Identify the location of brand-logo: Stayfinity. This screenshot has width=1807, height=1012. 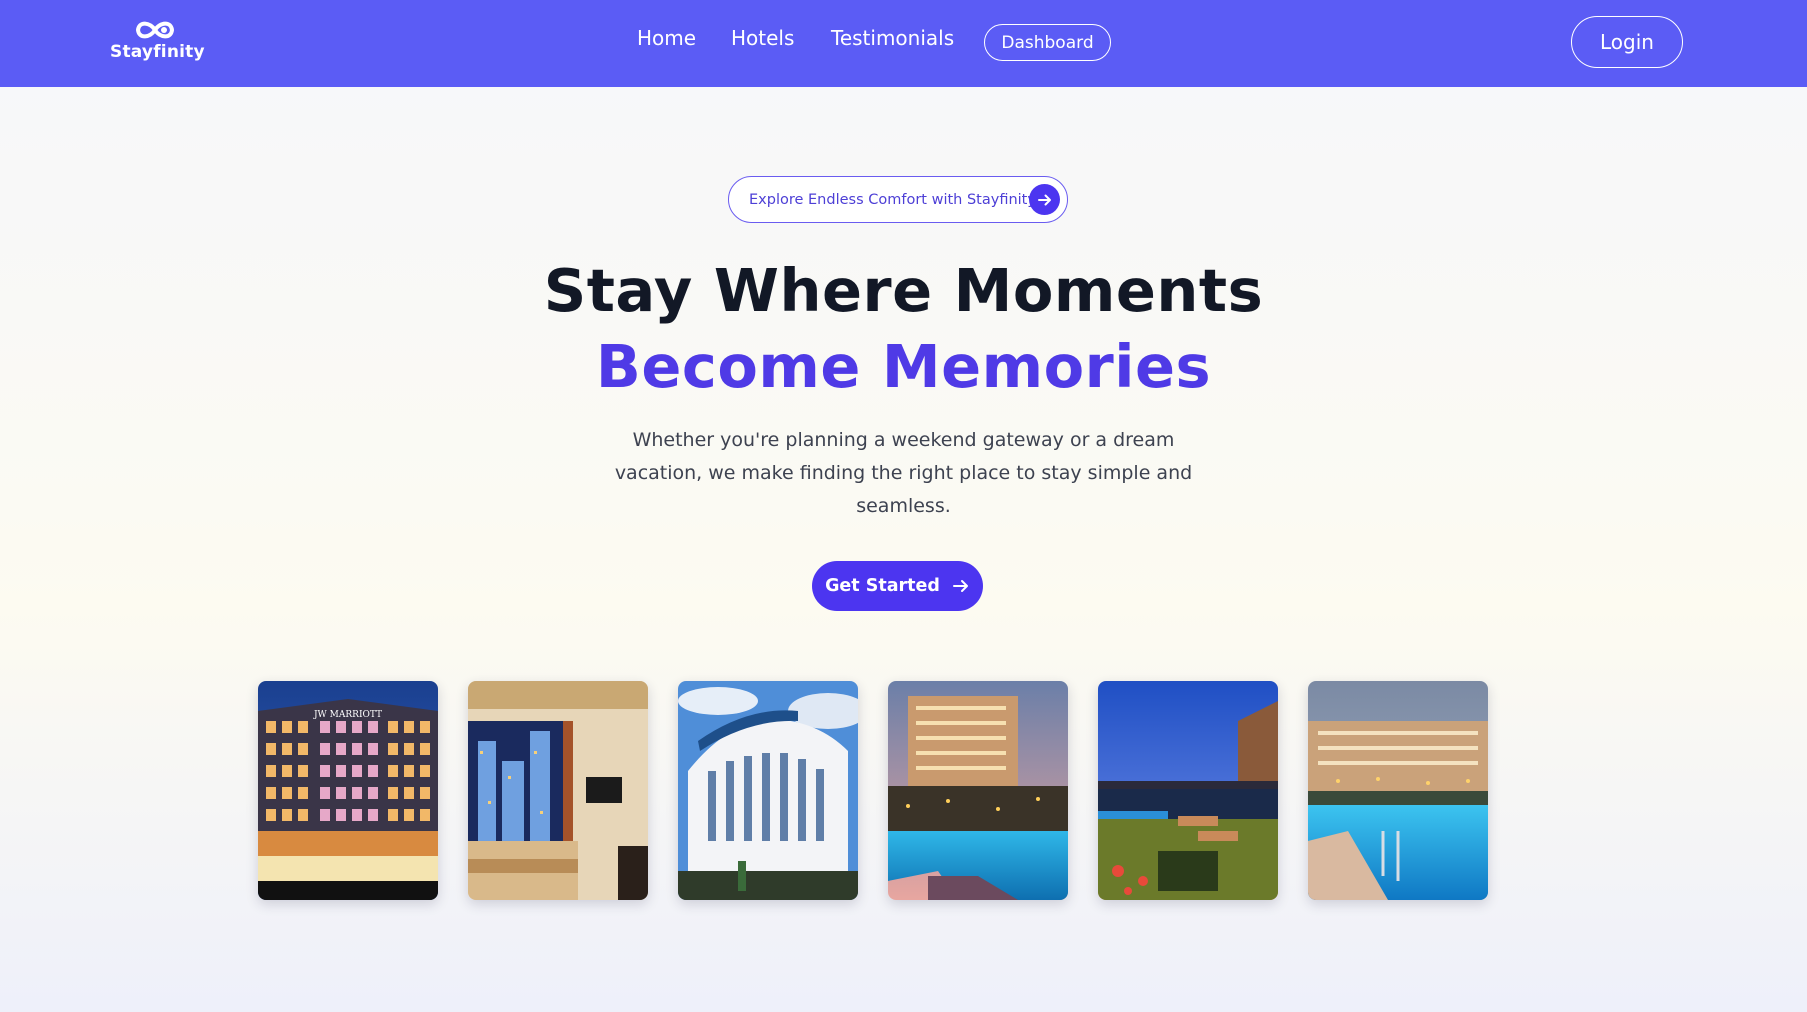
(157, 43).